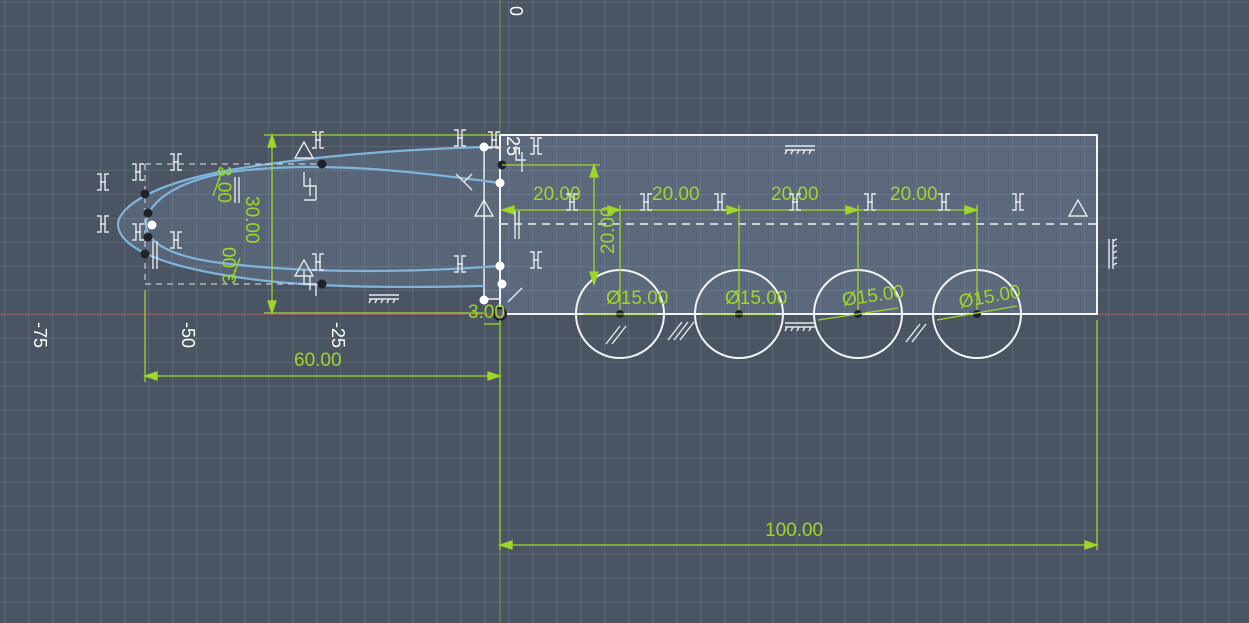 This screenshot has height=623, width=1249. What do you see at coordinates (230, 265) in the screenshot?
I see `dimension-slot-offset-b: 3.00` at bounding box center [230, 265].